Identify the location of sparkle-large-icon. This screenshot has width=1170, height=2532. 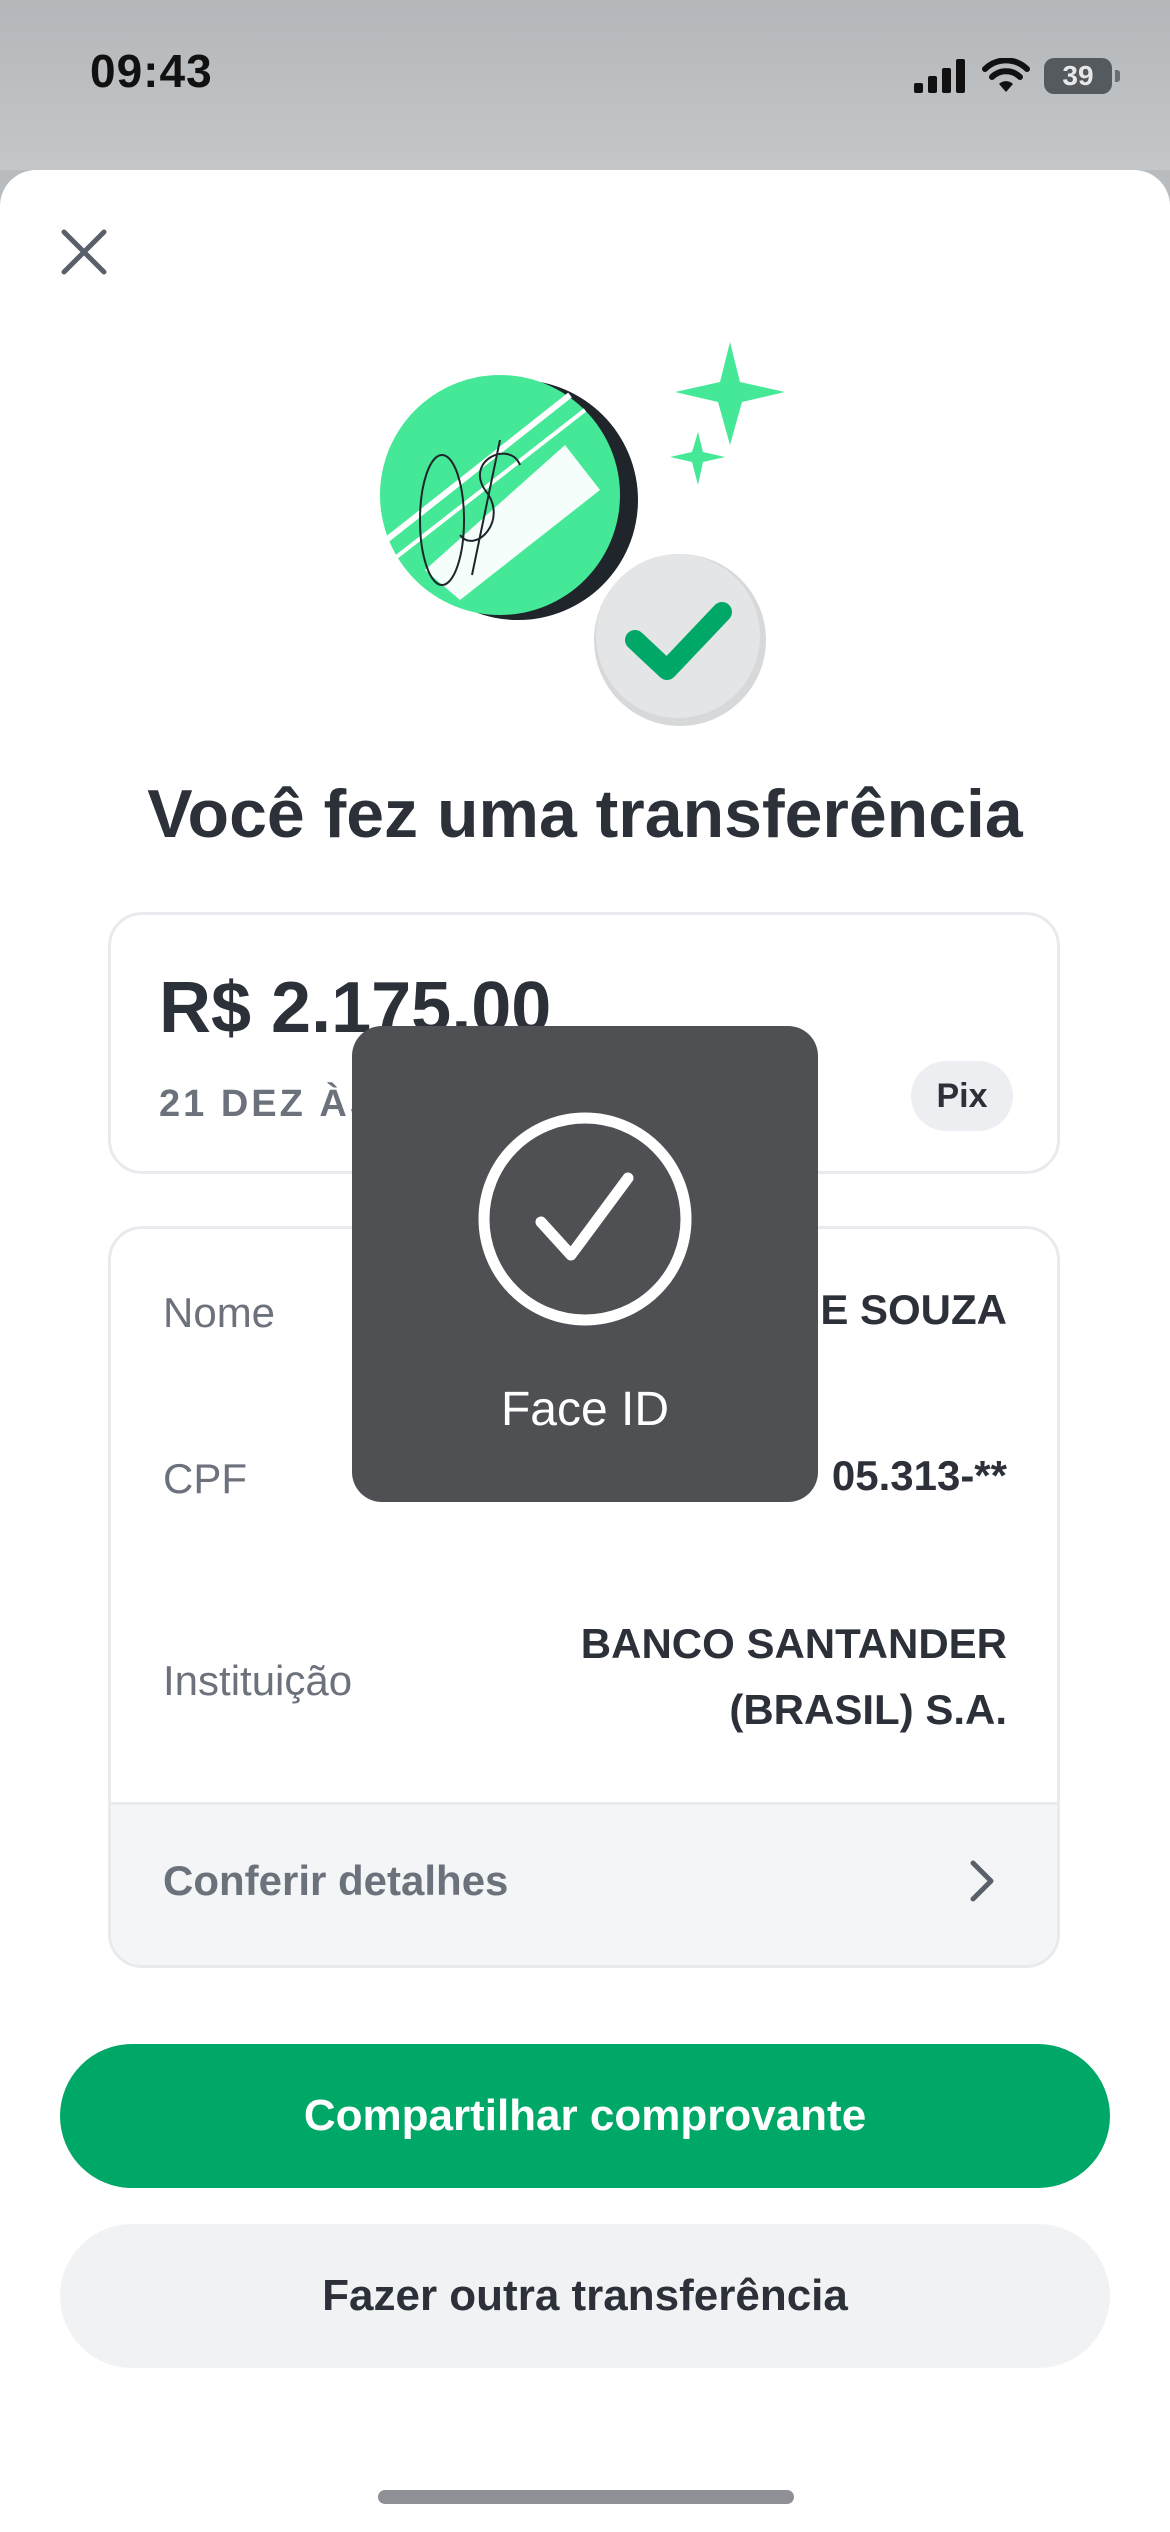
(730, 393).